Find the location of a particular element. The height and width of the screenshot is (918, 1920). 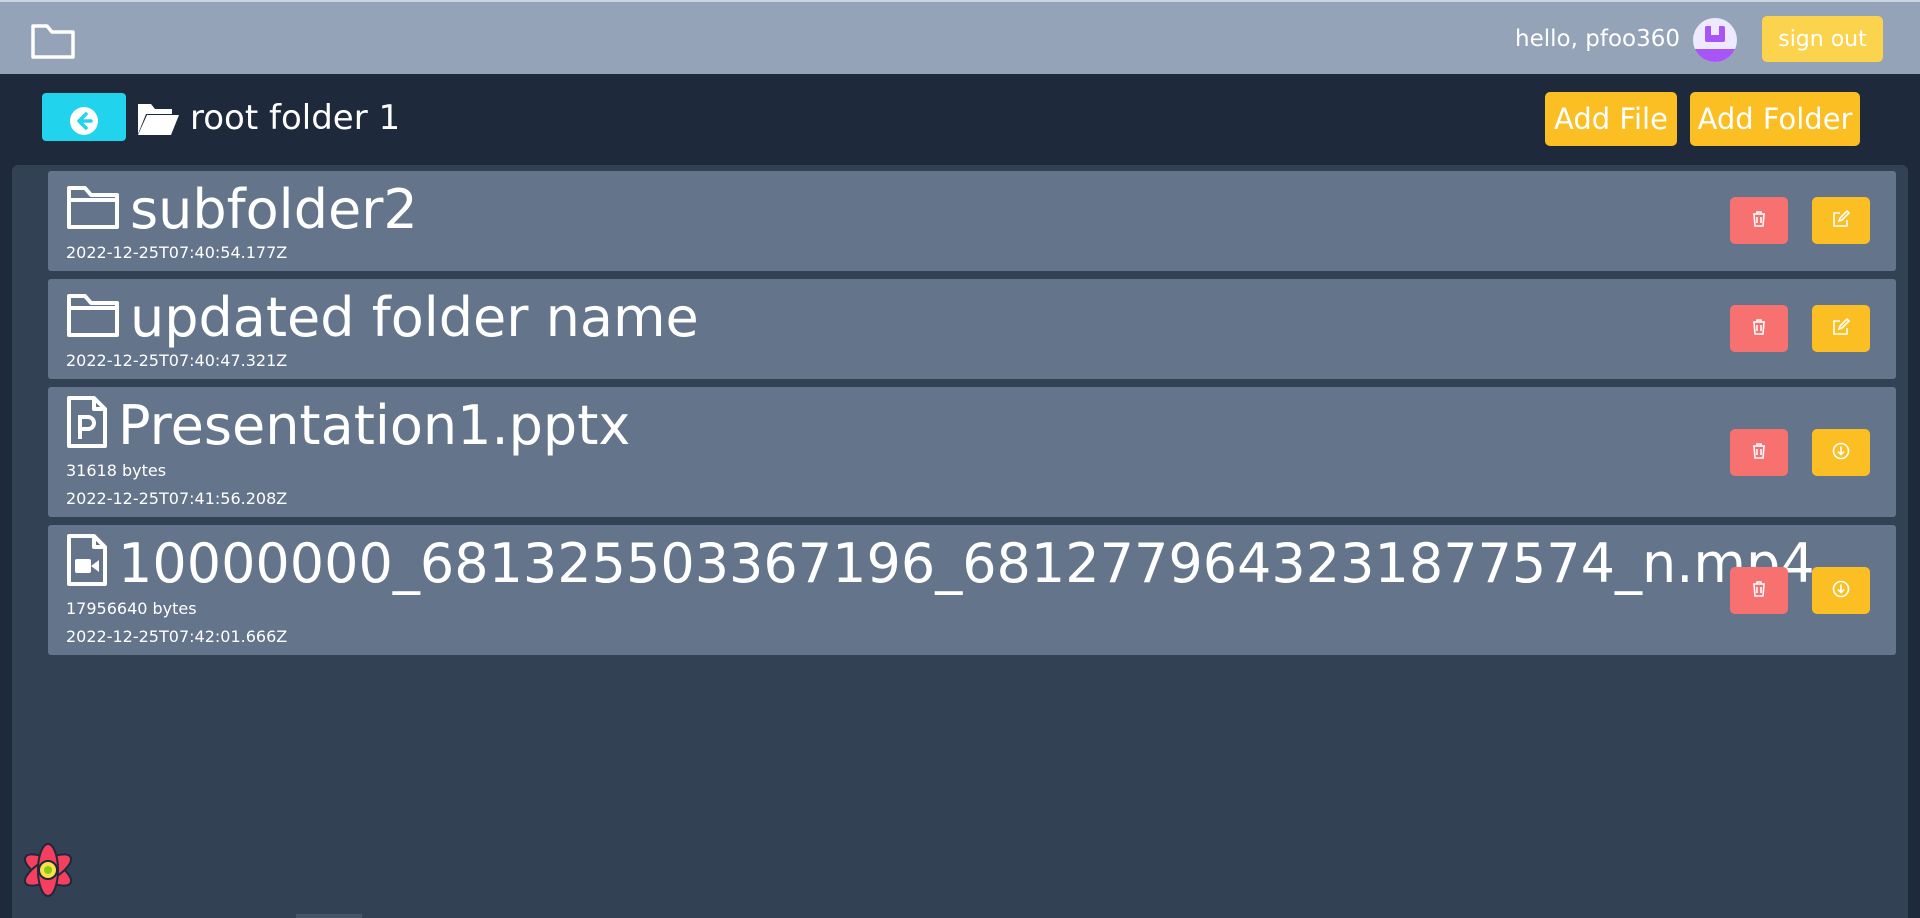

list-item-folder: subfolder2 2022-12-25T07:40:54.177Z is located at coordinates (972, 221).